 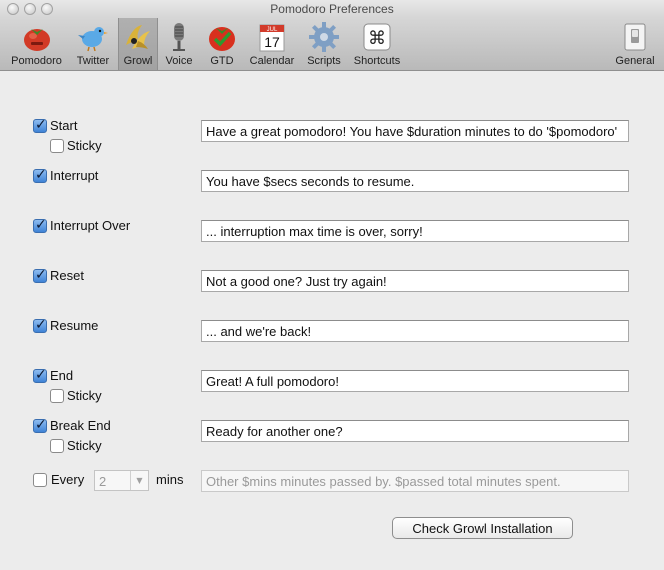 I want to click on tab-growl-label: Growl, so click(x=138, y=61).